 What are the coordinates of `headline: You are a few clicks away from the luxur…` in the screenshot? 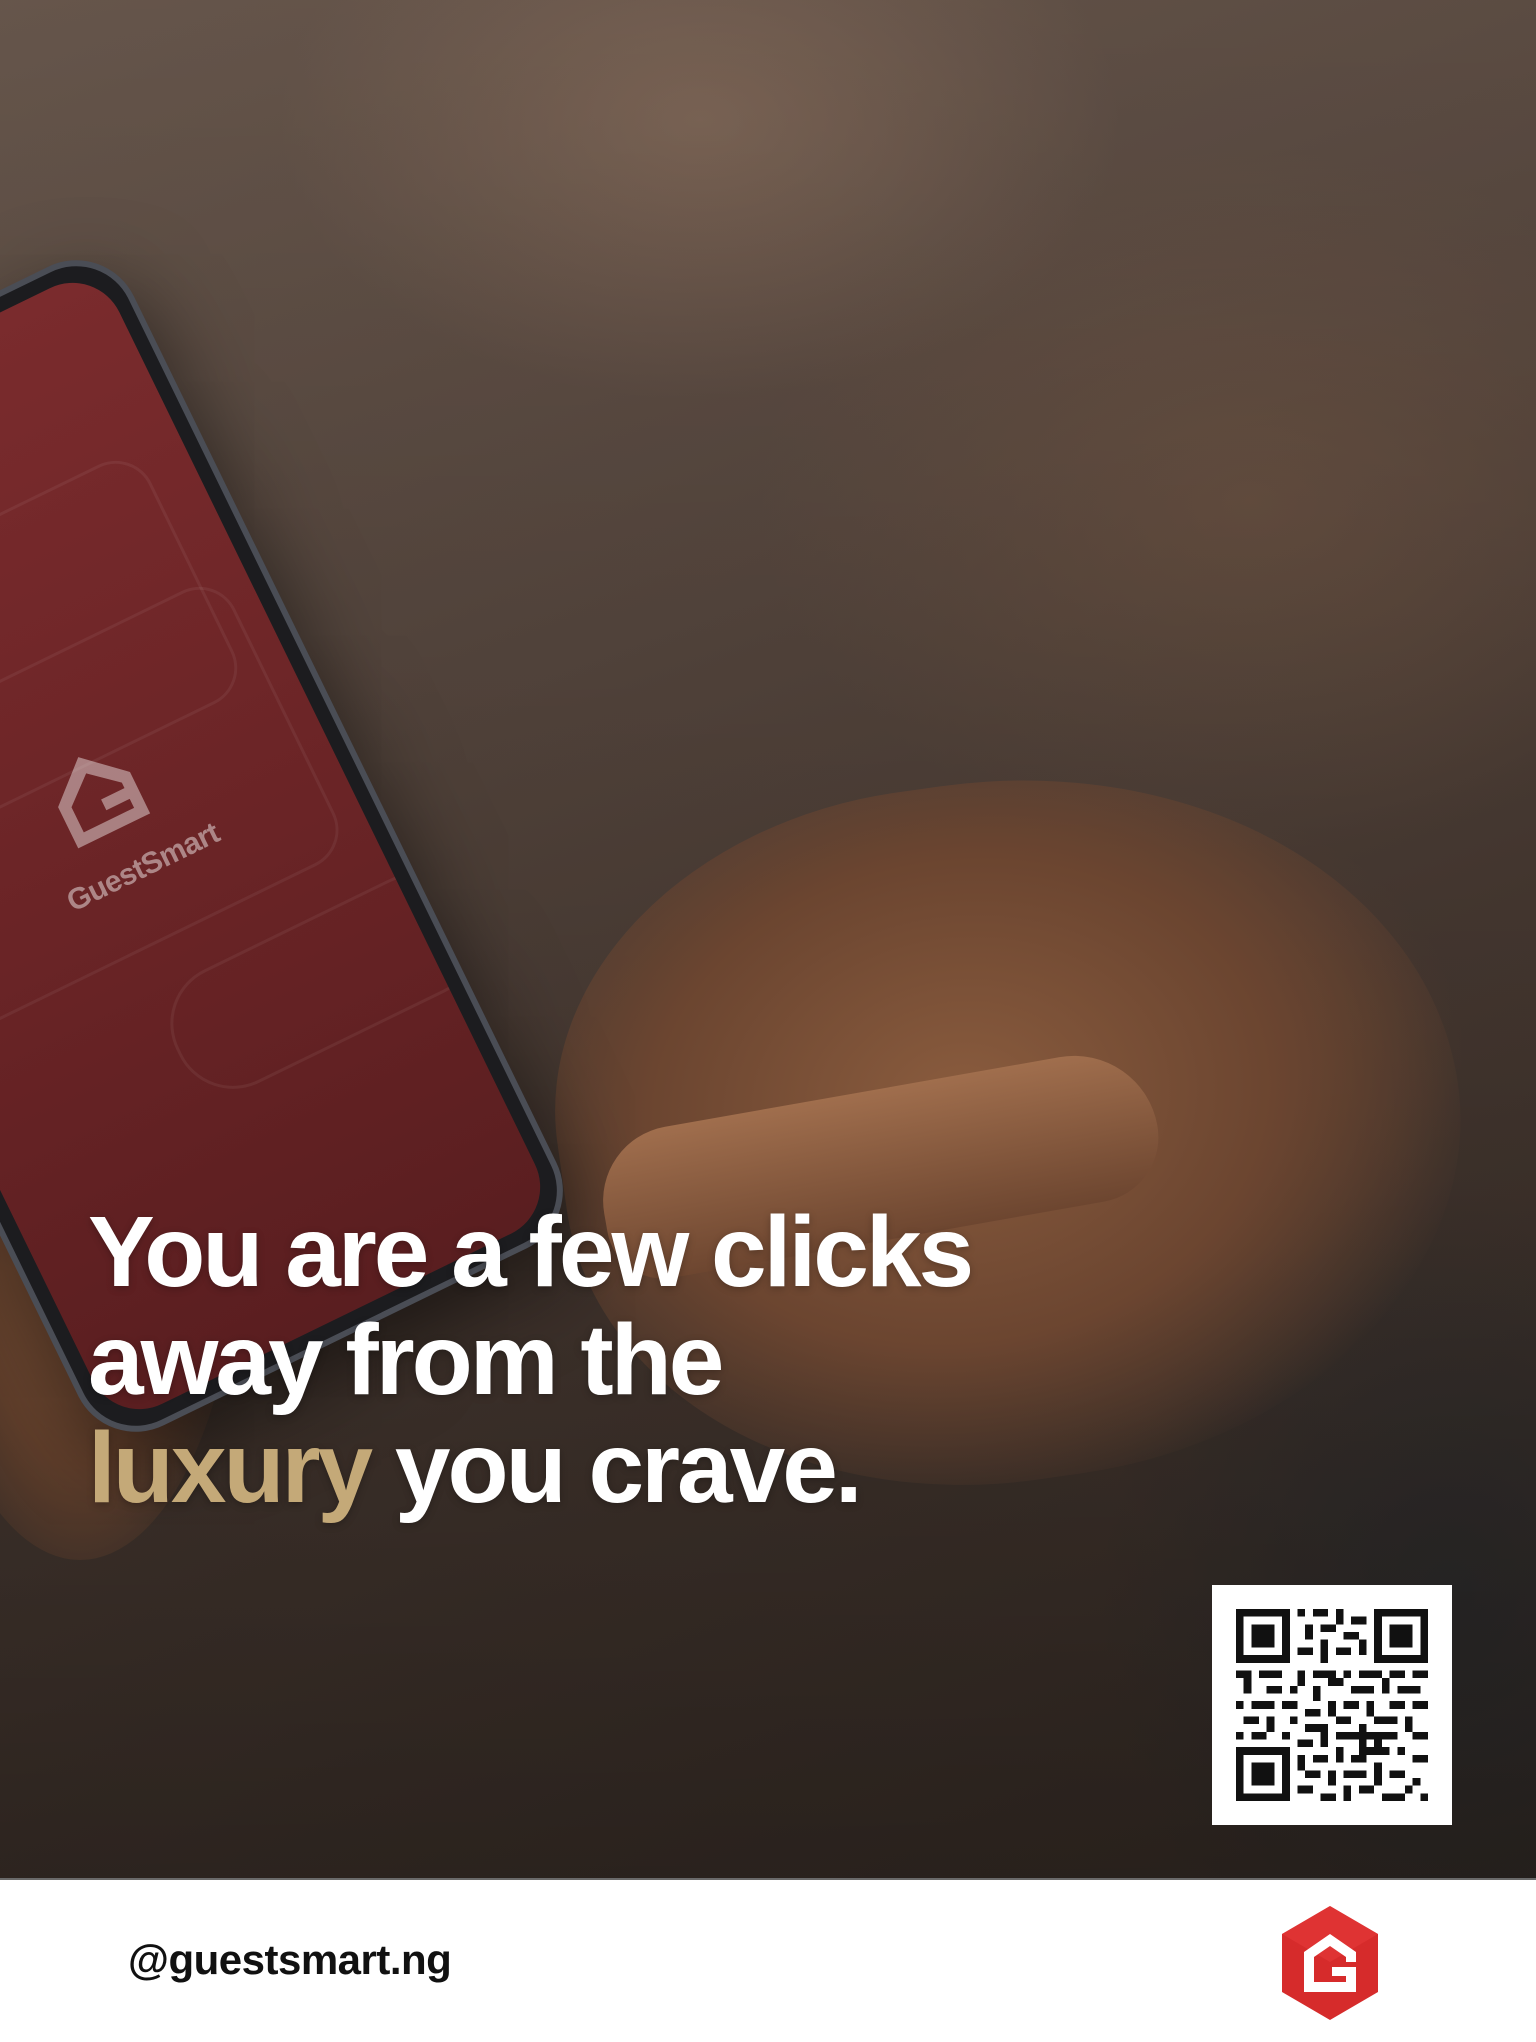 It's located at (531, 1359).